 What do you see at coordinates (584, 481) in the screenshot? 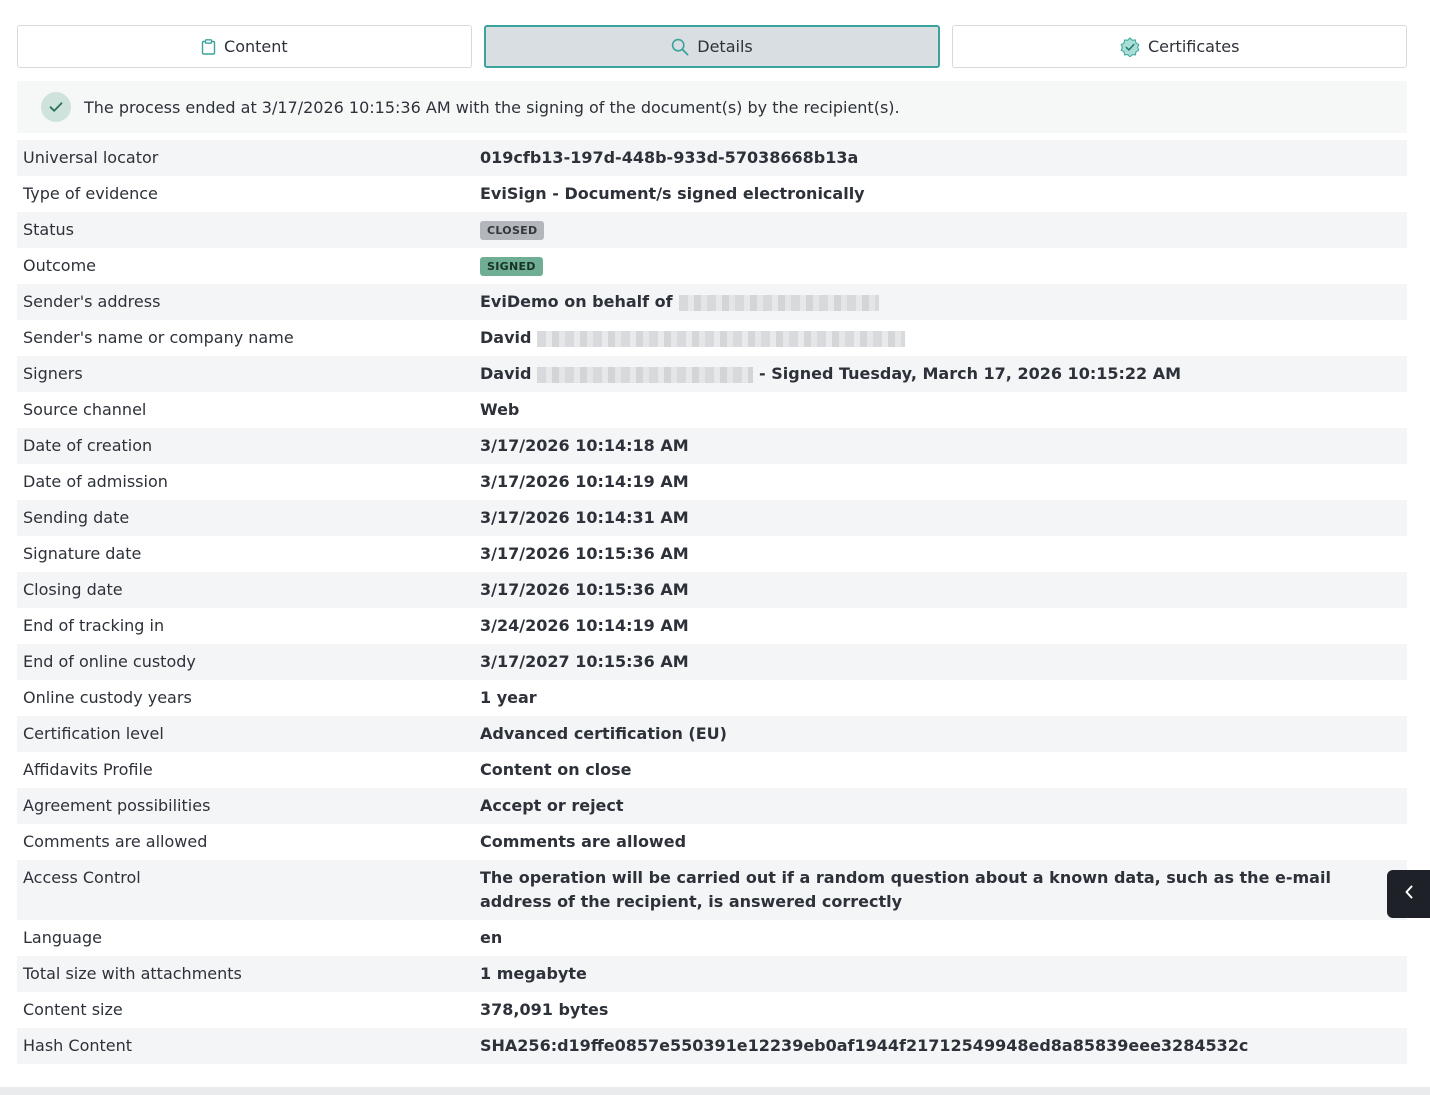
I see `detail-value: 3/17/2026 10:14:19 AM` at bounding box center [584, 481].